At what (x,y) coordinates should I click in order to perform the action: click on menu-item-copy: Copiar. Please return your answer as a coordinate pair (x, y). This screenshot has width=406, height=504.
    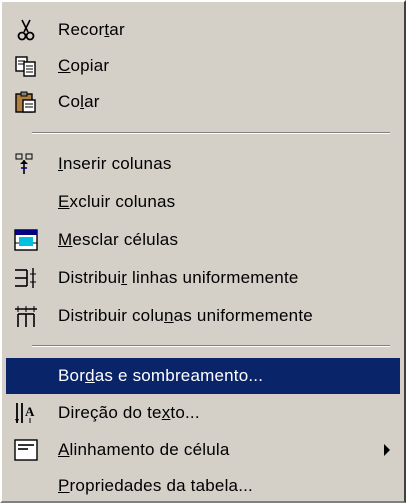
    Looking at the image, I should click on (203, 66).